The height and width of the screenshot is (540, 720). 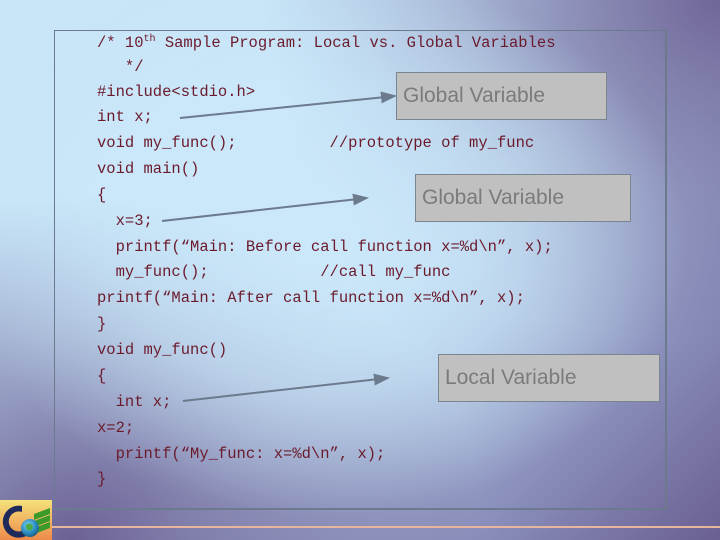 I want to click on code-line-global-decl: int x;, so click(x=125, y=117).